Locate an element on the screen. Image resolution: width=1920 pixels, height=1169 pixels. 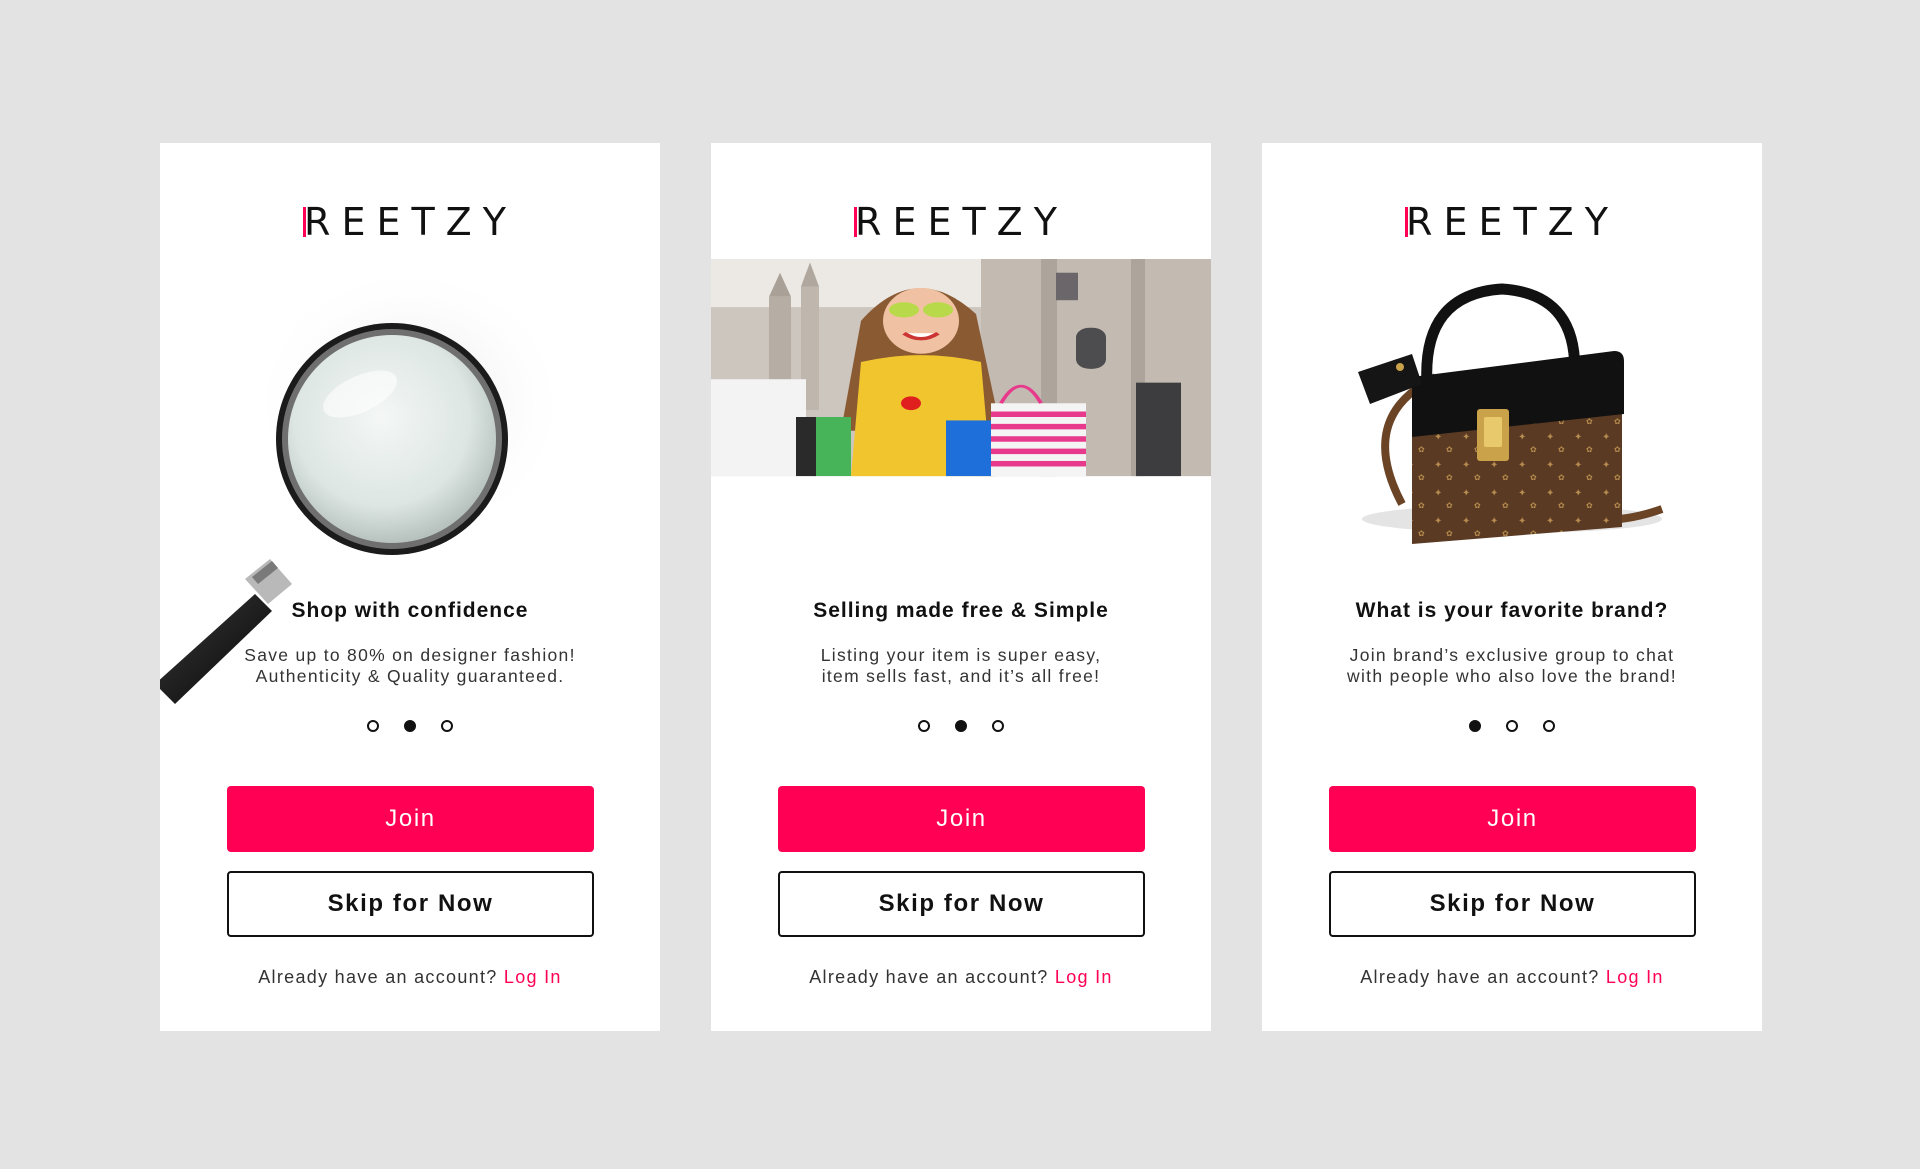
card-title: What is your favorite brand? is located at coordinates (1512, 610).